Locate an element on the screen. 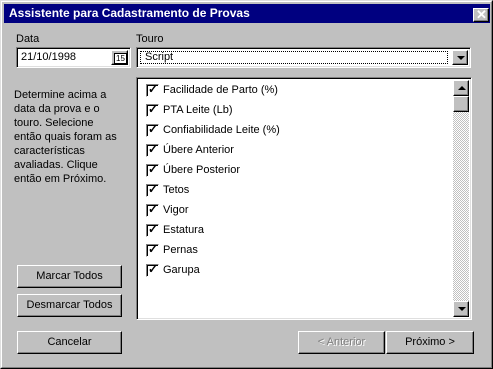 The image size is (493, 369). trait-label: Pernas is located at coordinates (180, 250).